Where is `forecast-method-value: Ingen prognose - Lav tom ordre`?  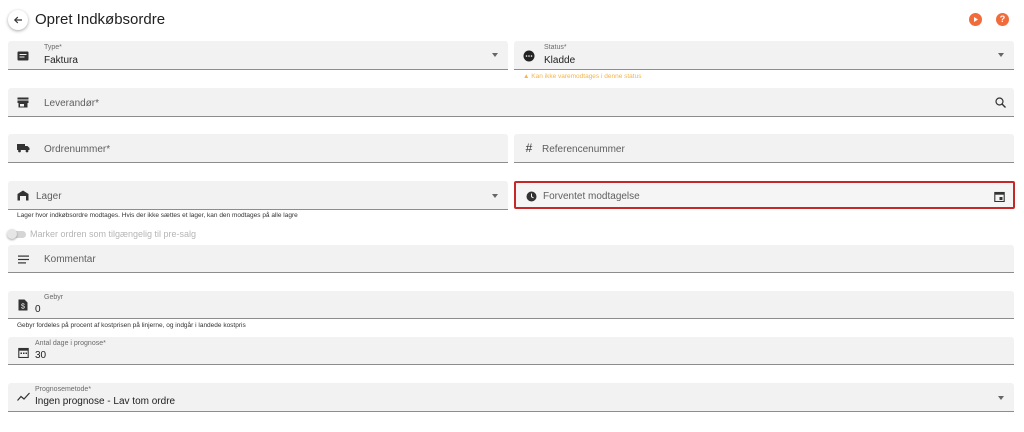 forecast-method-value: Ingen prognose - Lav tom ordre is located at coordinates (105, 401).